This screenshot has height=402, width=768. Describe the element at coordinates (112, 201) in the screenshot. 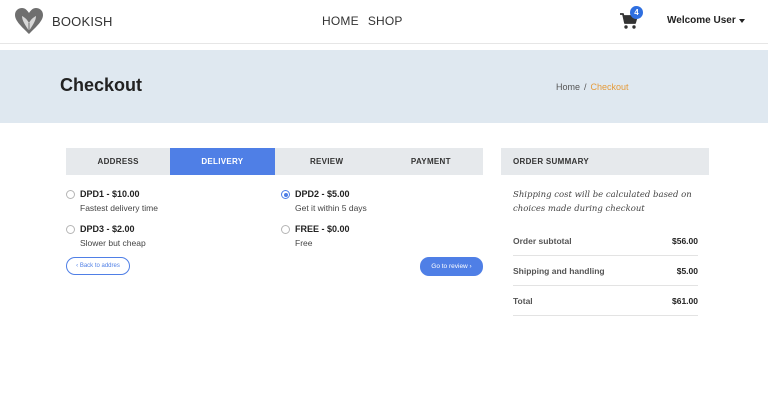

I see `delivery-option-dpd1: DPD1 - $10.00 Fastest delivery time` at that location.